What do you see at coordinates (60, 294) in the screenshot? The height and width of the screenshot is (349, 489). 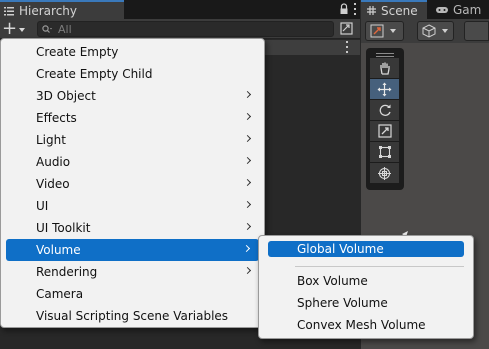 I see `menu-item-label: Camera` at bounding box center [60, 294].